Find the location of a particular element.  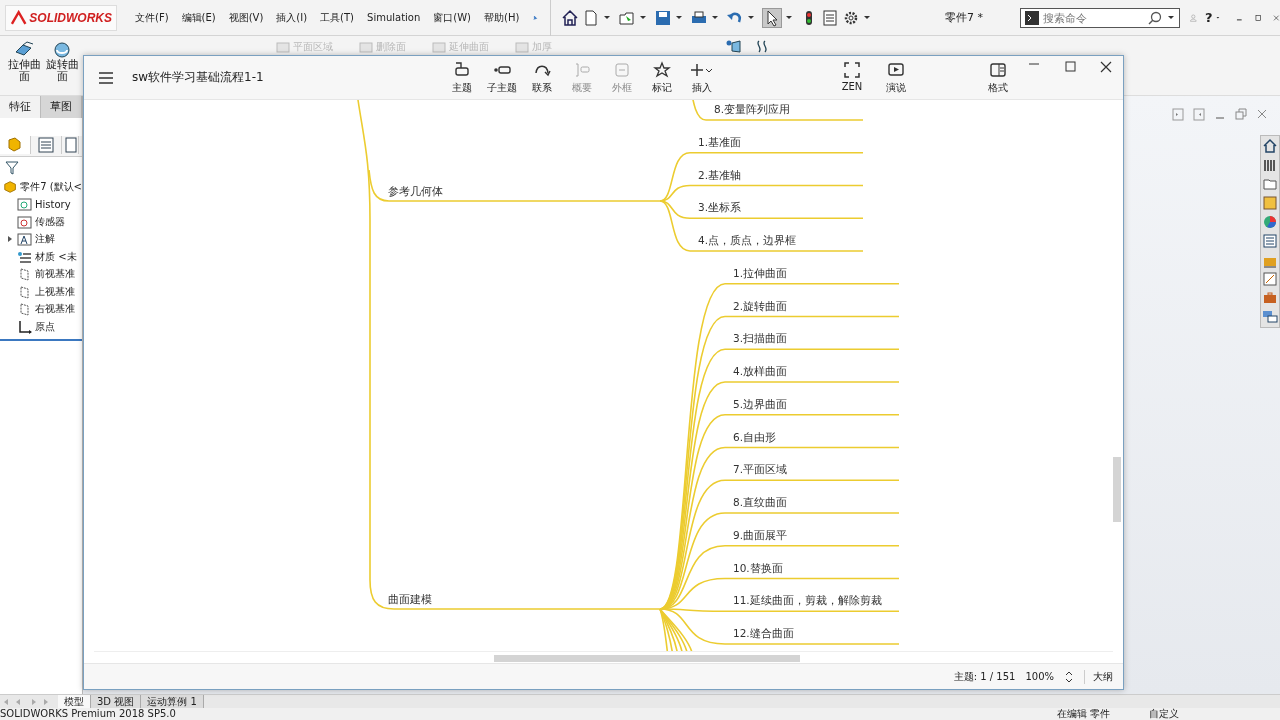

material-icon is located at coordinates (24, 256).